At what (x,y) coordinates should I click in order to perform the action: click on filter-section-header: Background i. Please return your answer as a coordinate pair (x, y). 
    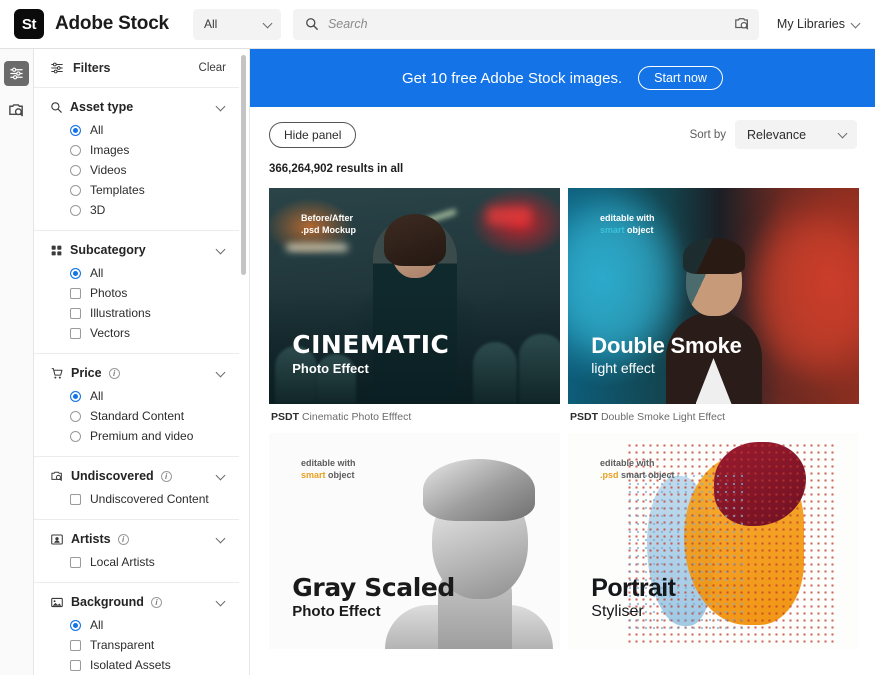
    Looking at the image, I should click on (138, 602).